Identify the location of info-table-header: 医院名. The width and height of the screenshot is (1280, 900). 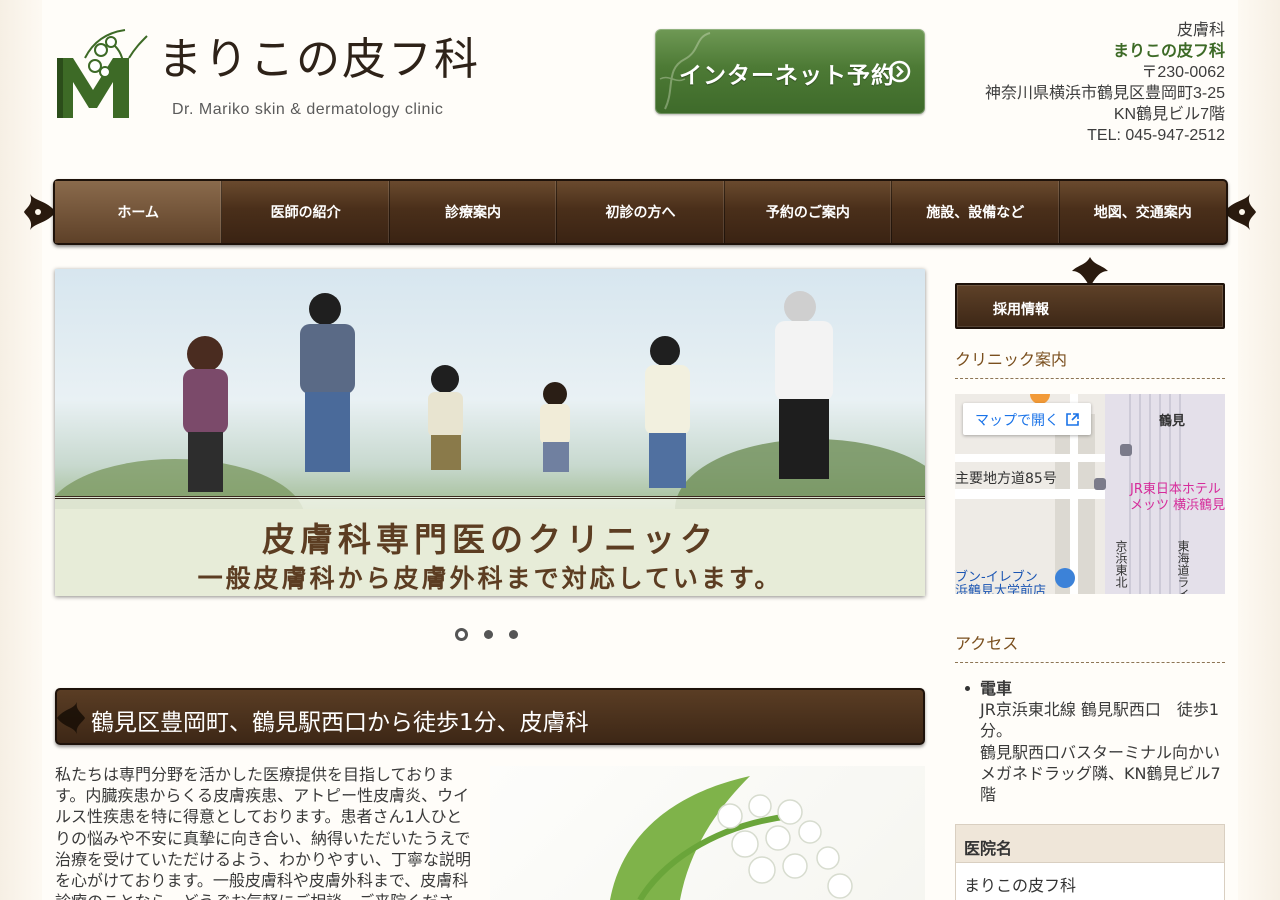
(1090, 844).